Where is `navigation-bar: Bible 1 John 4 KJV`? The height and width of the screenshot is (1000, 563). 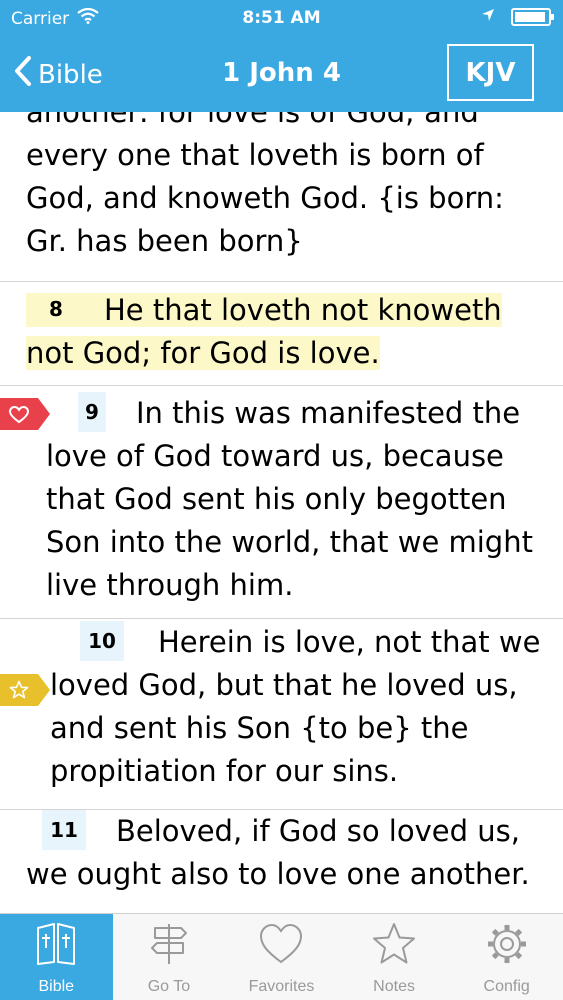 navigation-bar: Bible 1 John 4 KJV is located at coordinates (281, 74).